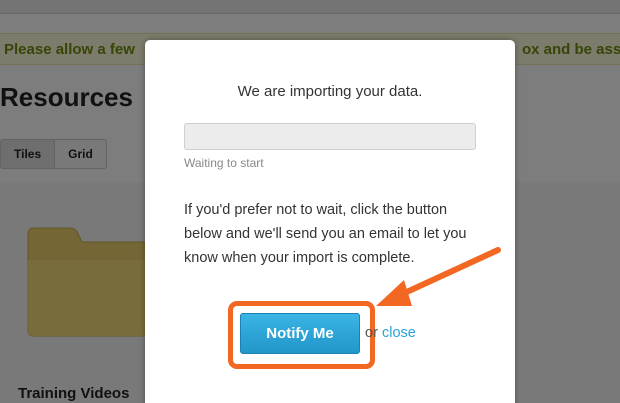 The height and width of the screenshot is (403, 620). I want to click on or-text: or, so click(371, 333).